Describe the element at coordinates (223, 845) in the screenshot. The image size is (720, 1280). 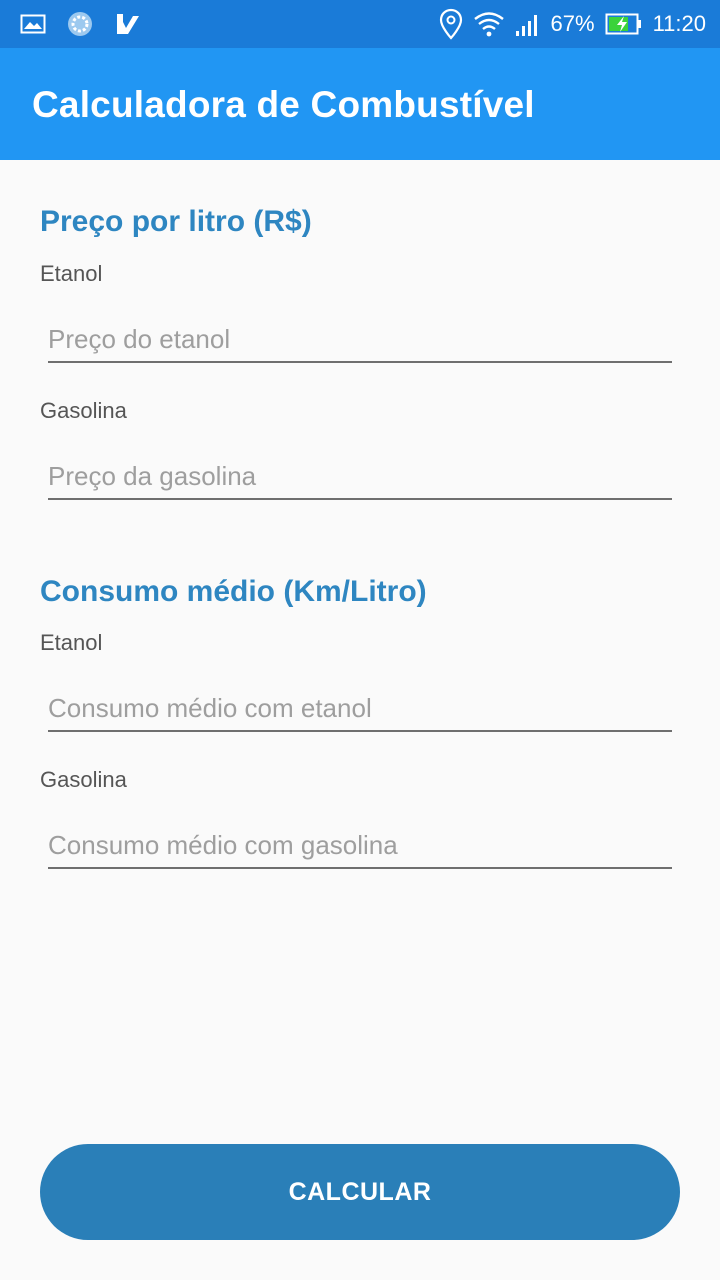
I see `gasoline-consumption-placeholder: Consumo médio com gasolina` at that location.